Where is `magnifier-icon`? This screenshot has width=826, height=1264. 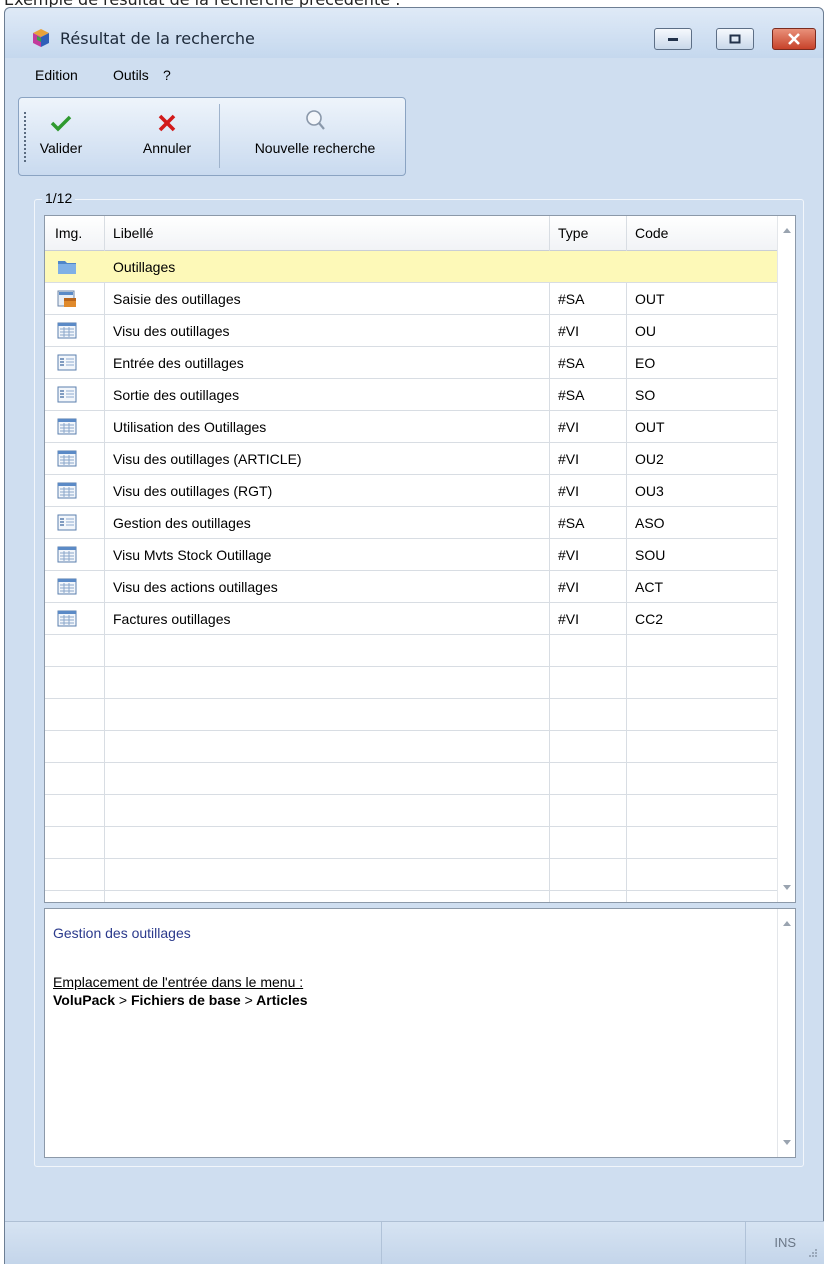
magnifier-icon is located at coordinates (315, 120).